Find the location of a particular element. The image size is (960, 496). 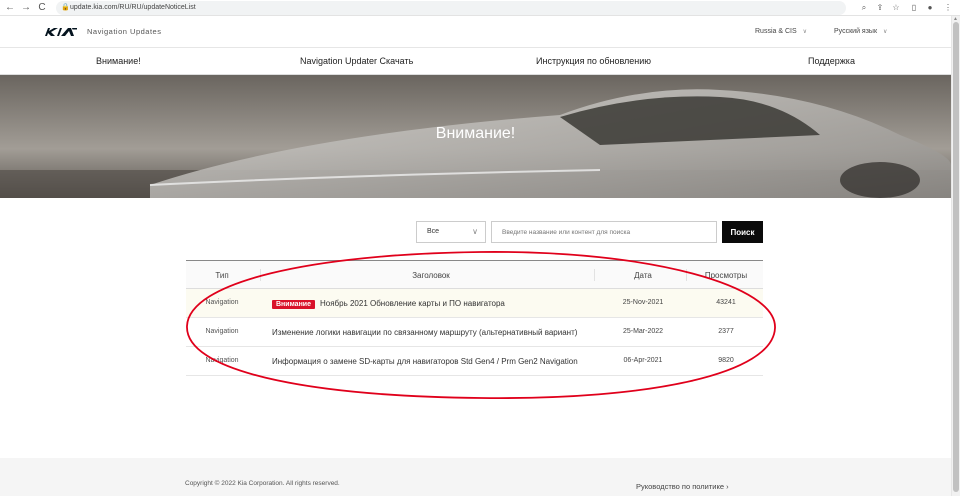

sidebar-icon: ▯ is located at coordinates (914, 8).